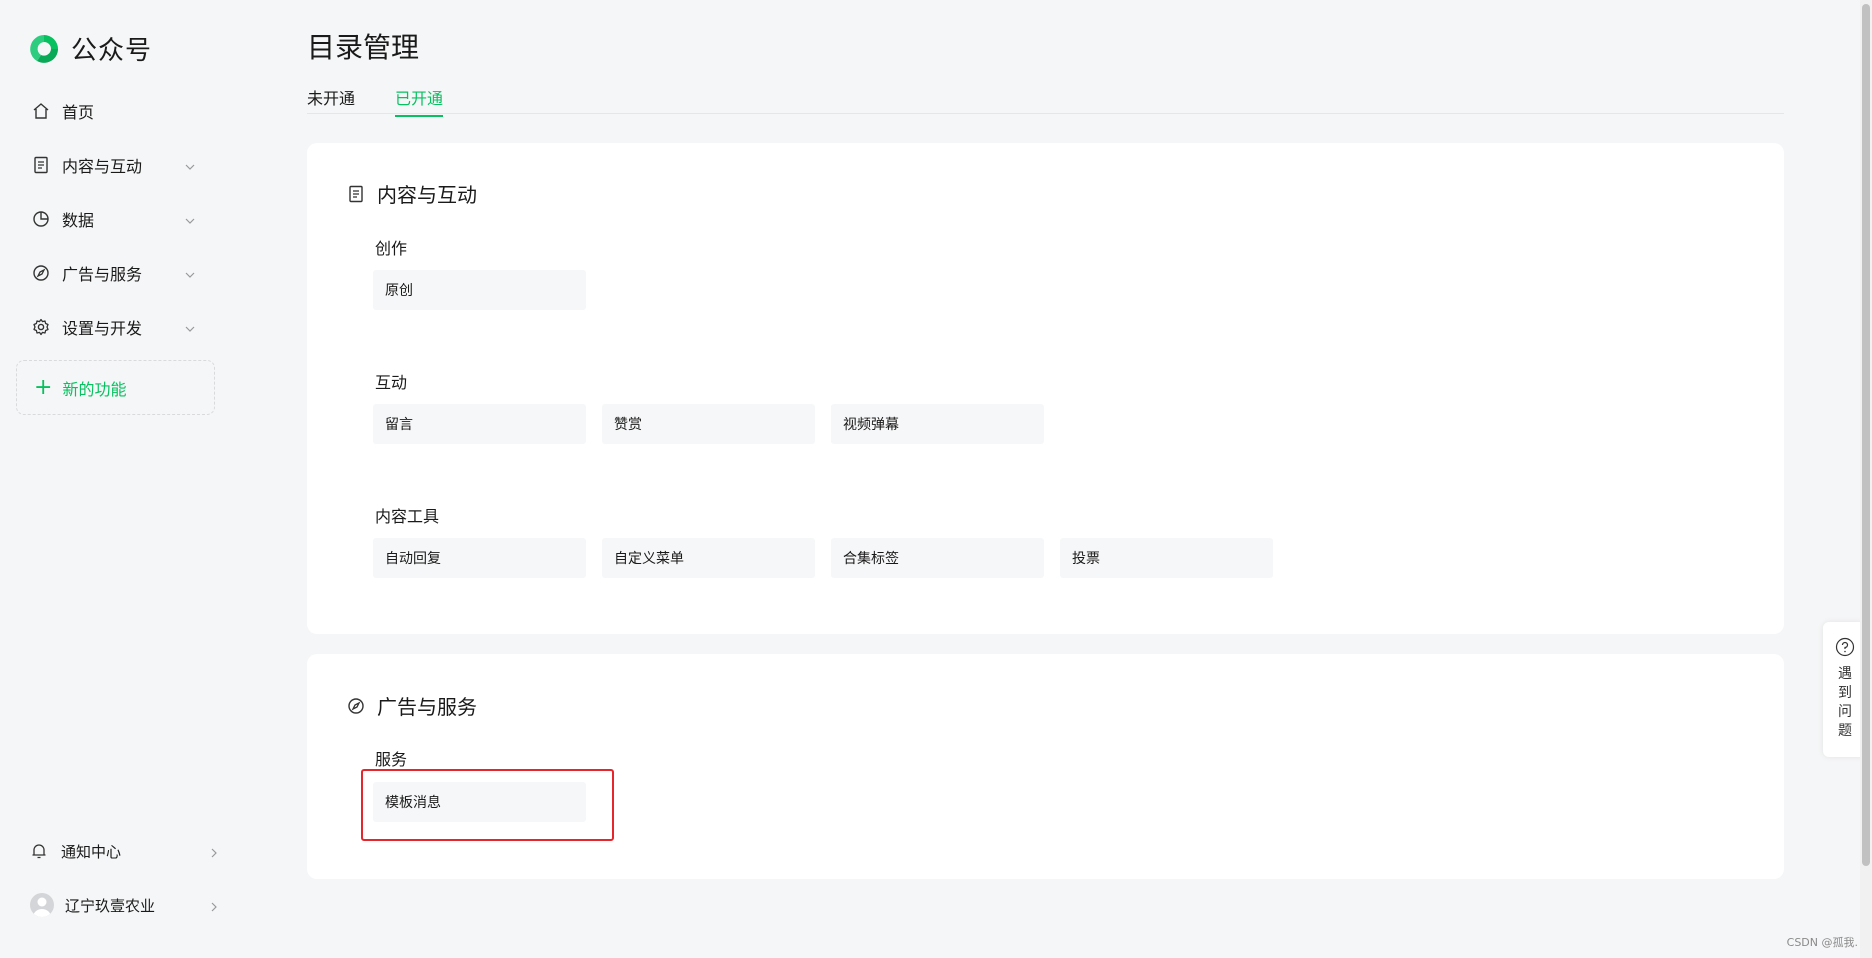 This screenshot has height=958, width=1872. I want to click on page-title: 目录管理, so click(363, 47).